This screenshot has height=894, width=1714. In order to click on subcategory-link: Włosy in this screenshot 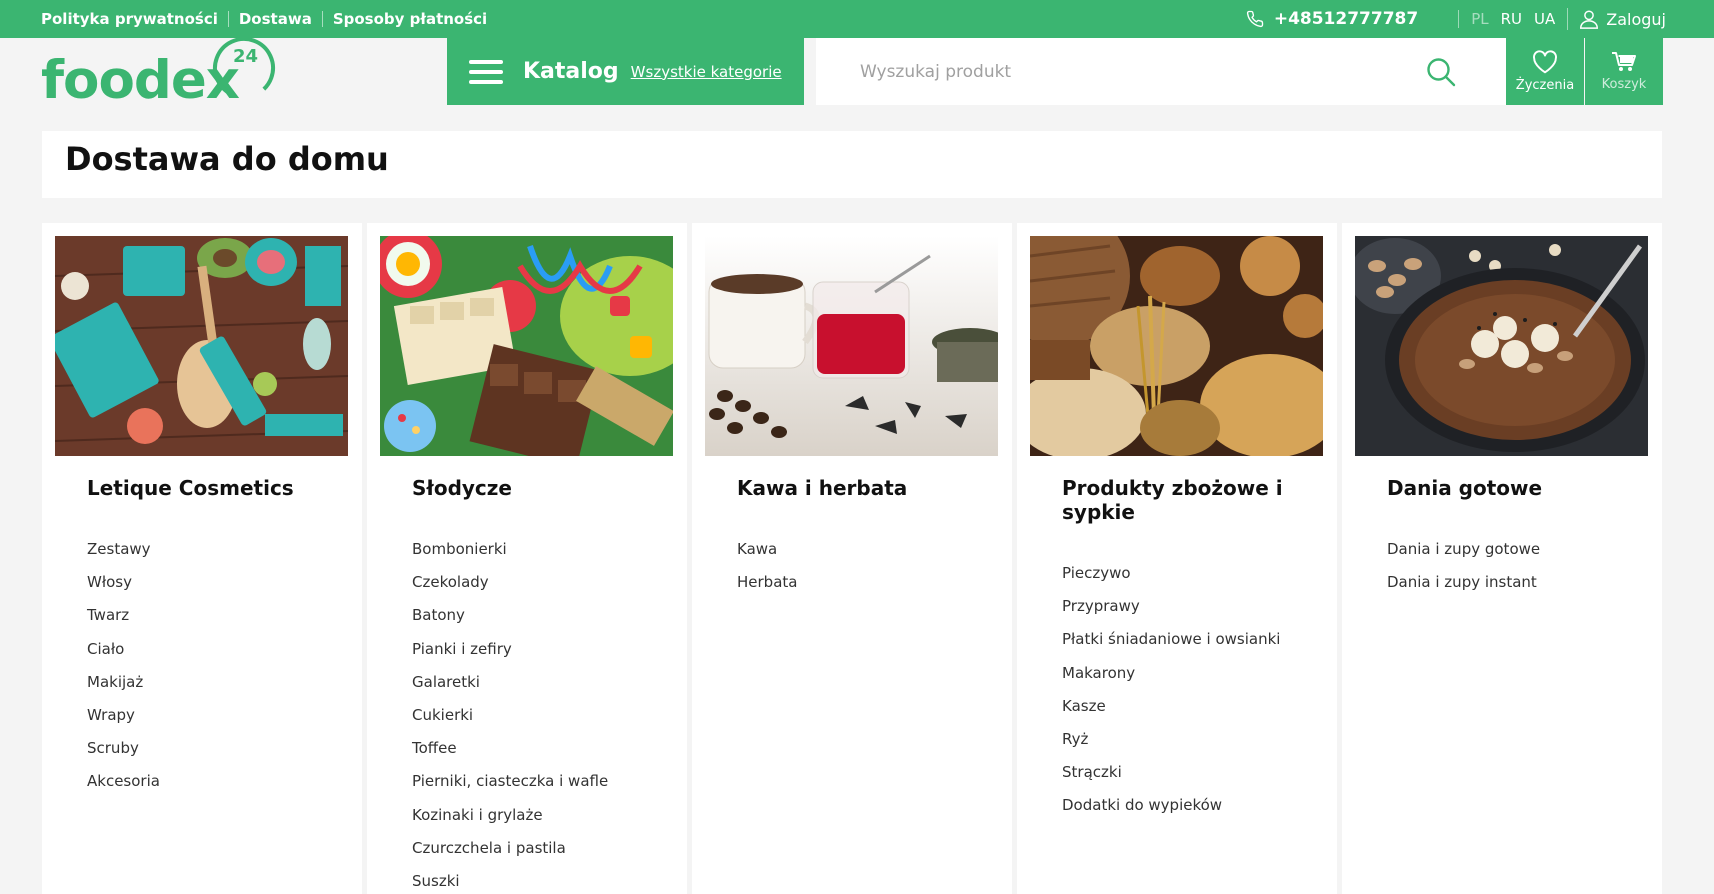, I will do `click(123, 582)`.